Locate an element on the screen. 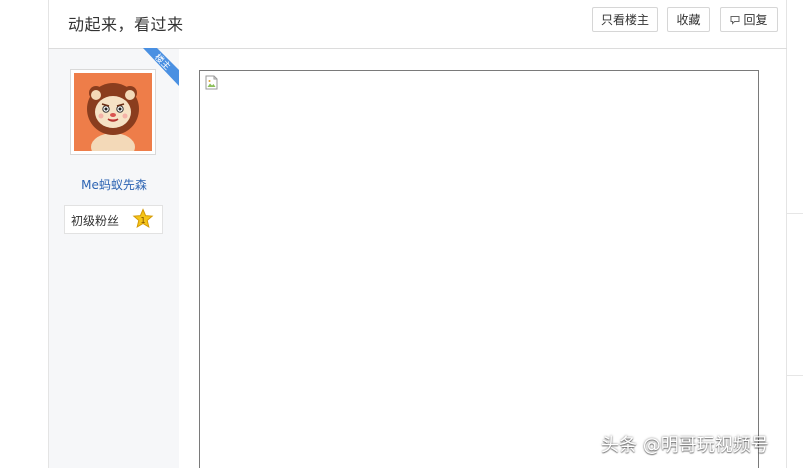 The width and height of the screenshot is (803, 468). fan-level-title: 初级粉丝 is located at coordinates (95, 221).